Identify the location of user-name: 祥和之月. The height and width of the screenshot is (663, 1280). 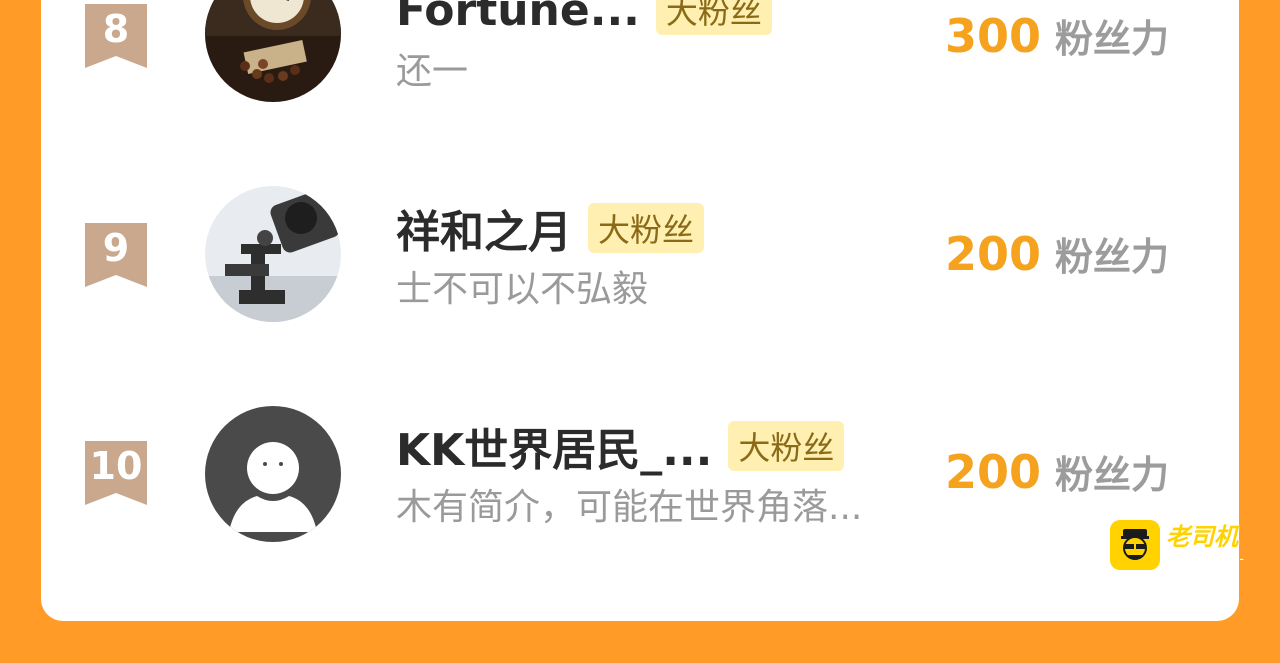
(484, 228).